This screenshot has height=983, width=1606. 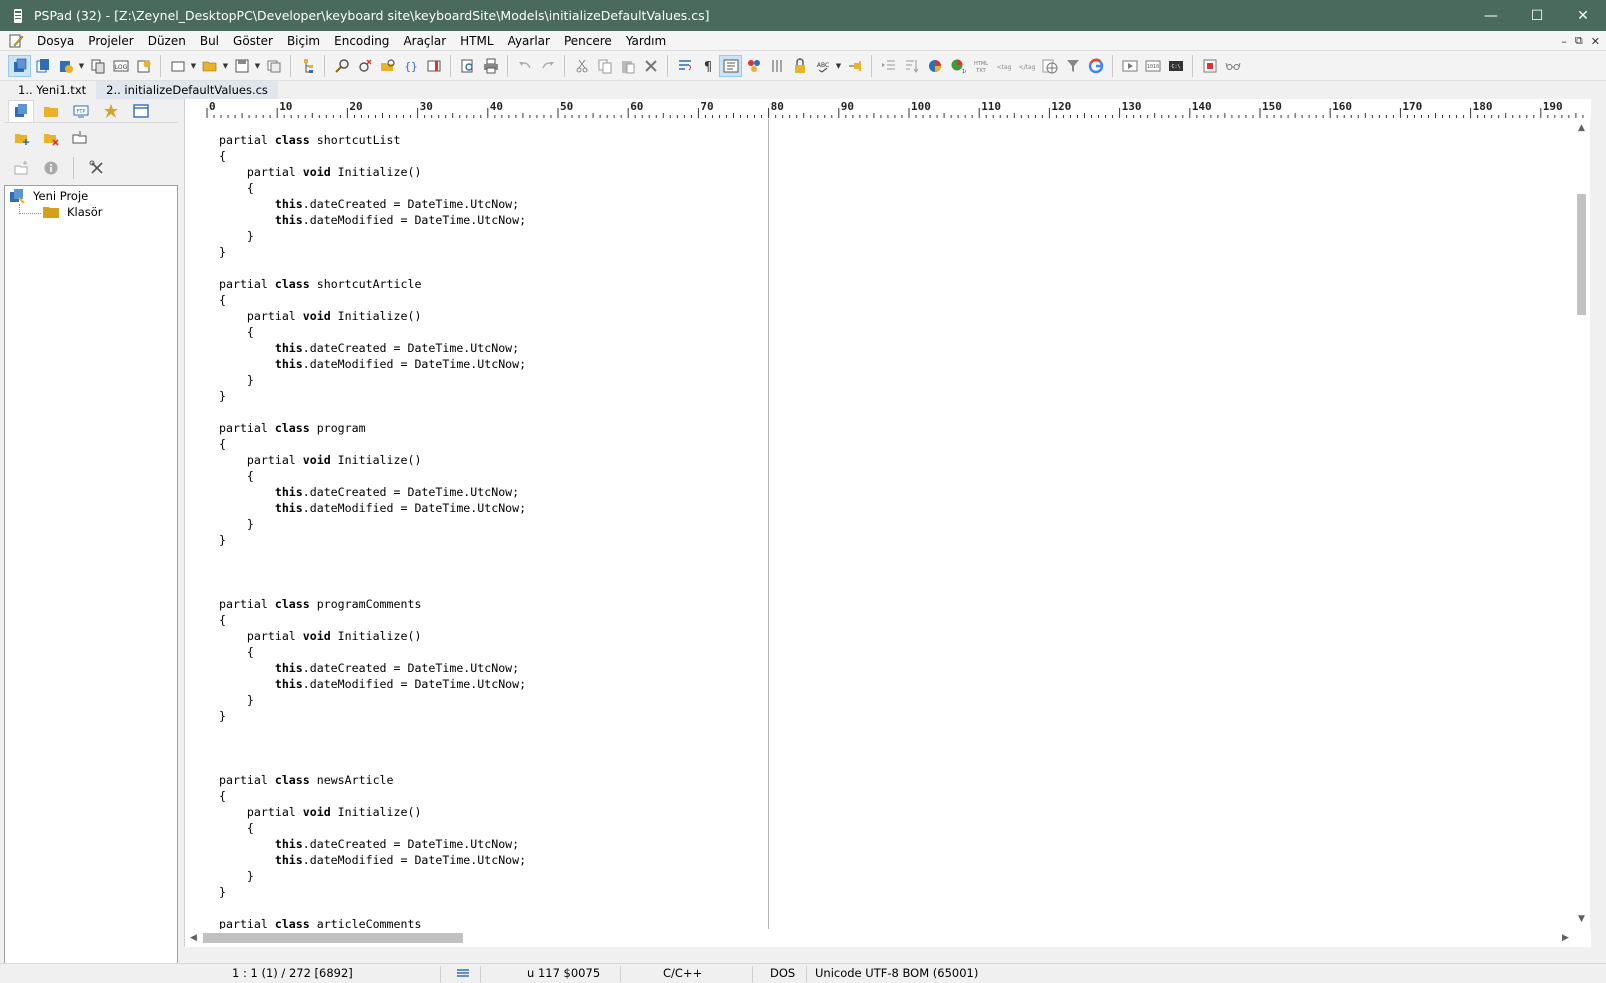 I want to click on play-macro-button, so click(x=1232, y=66).